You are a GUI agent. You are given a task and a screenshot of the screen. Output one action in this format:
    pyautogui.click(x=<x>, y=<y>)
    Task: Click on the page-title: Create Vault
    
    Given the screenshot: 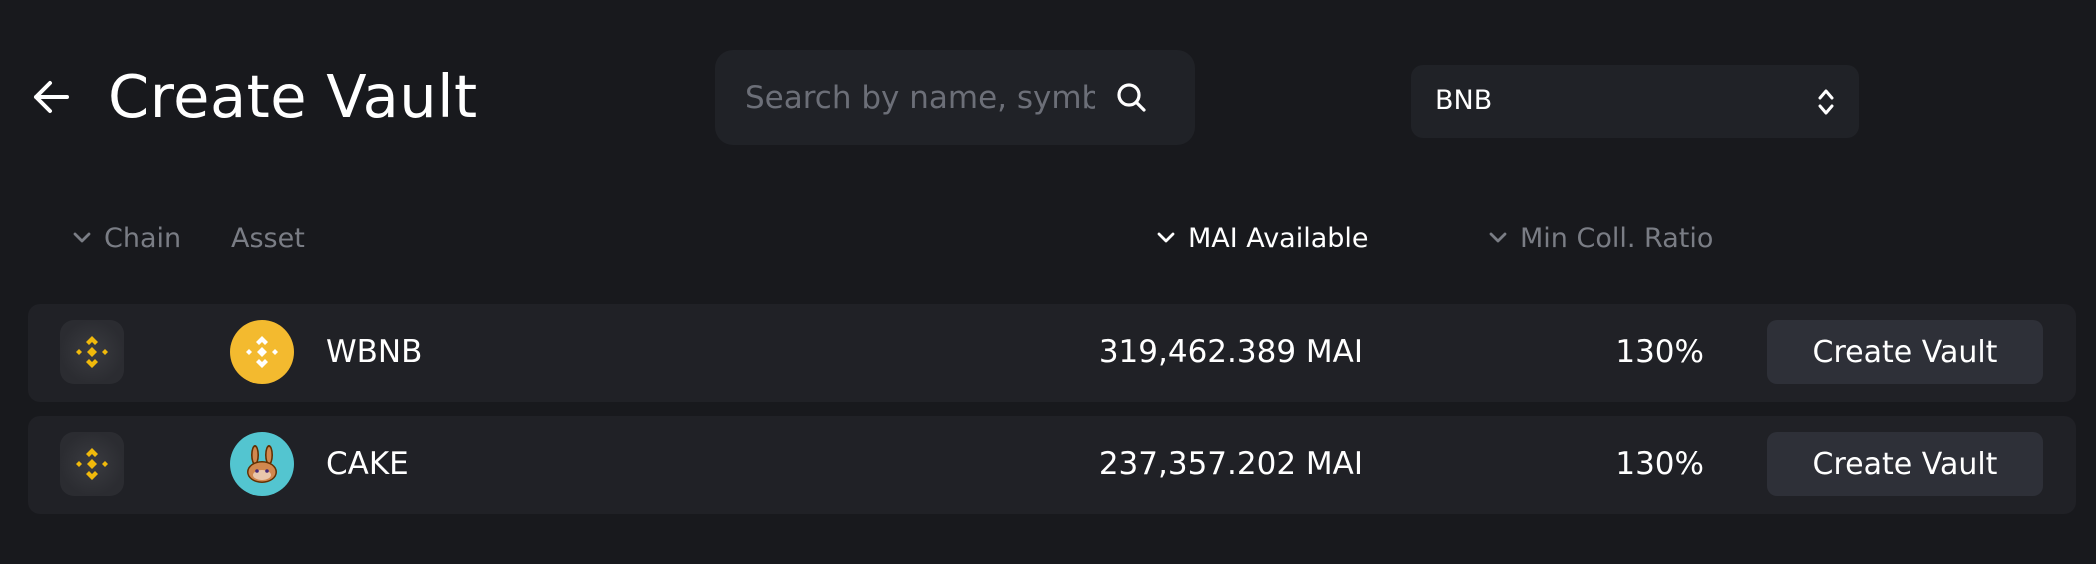 What is the action you would take?
    pyautogui.click(x=293, y=96)
    